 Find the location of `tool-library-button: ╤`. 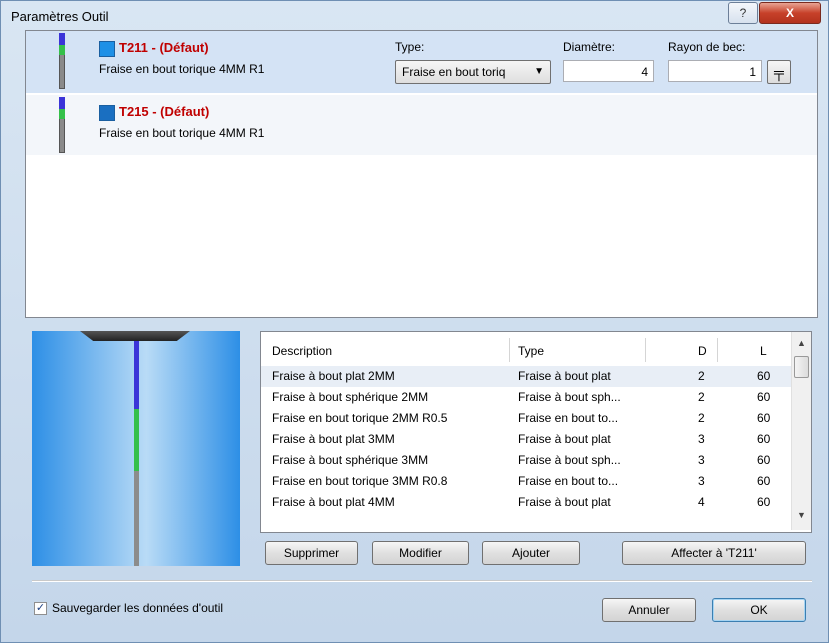

tool-library-button: ╤ is located at coordinates (779, 72).